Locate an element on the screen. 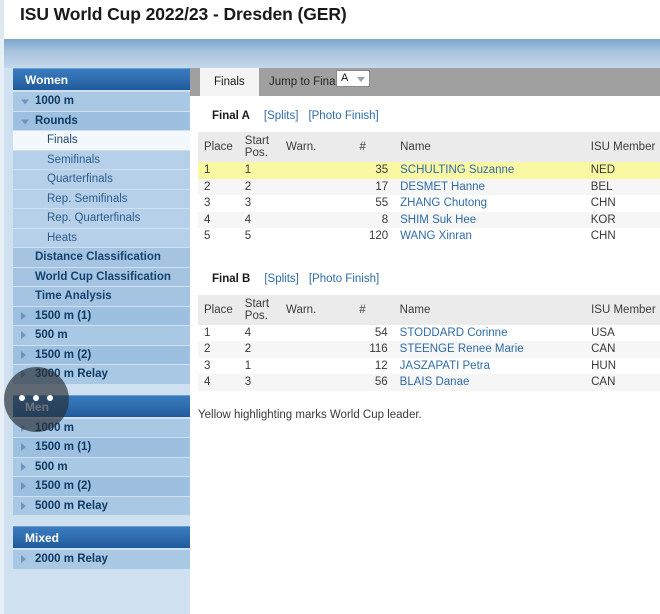 This screenshot has height=614, width=660. table-row: 55120WANG XinranCHN1:3 is located at coordinates (429, 236).